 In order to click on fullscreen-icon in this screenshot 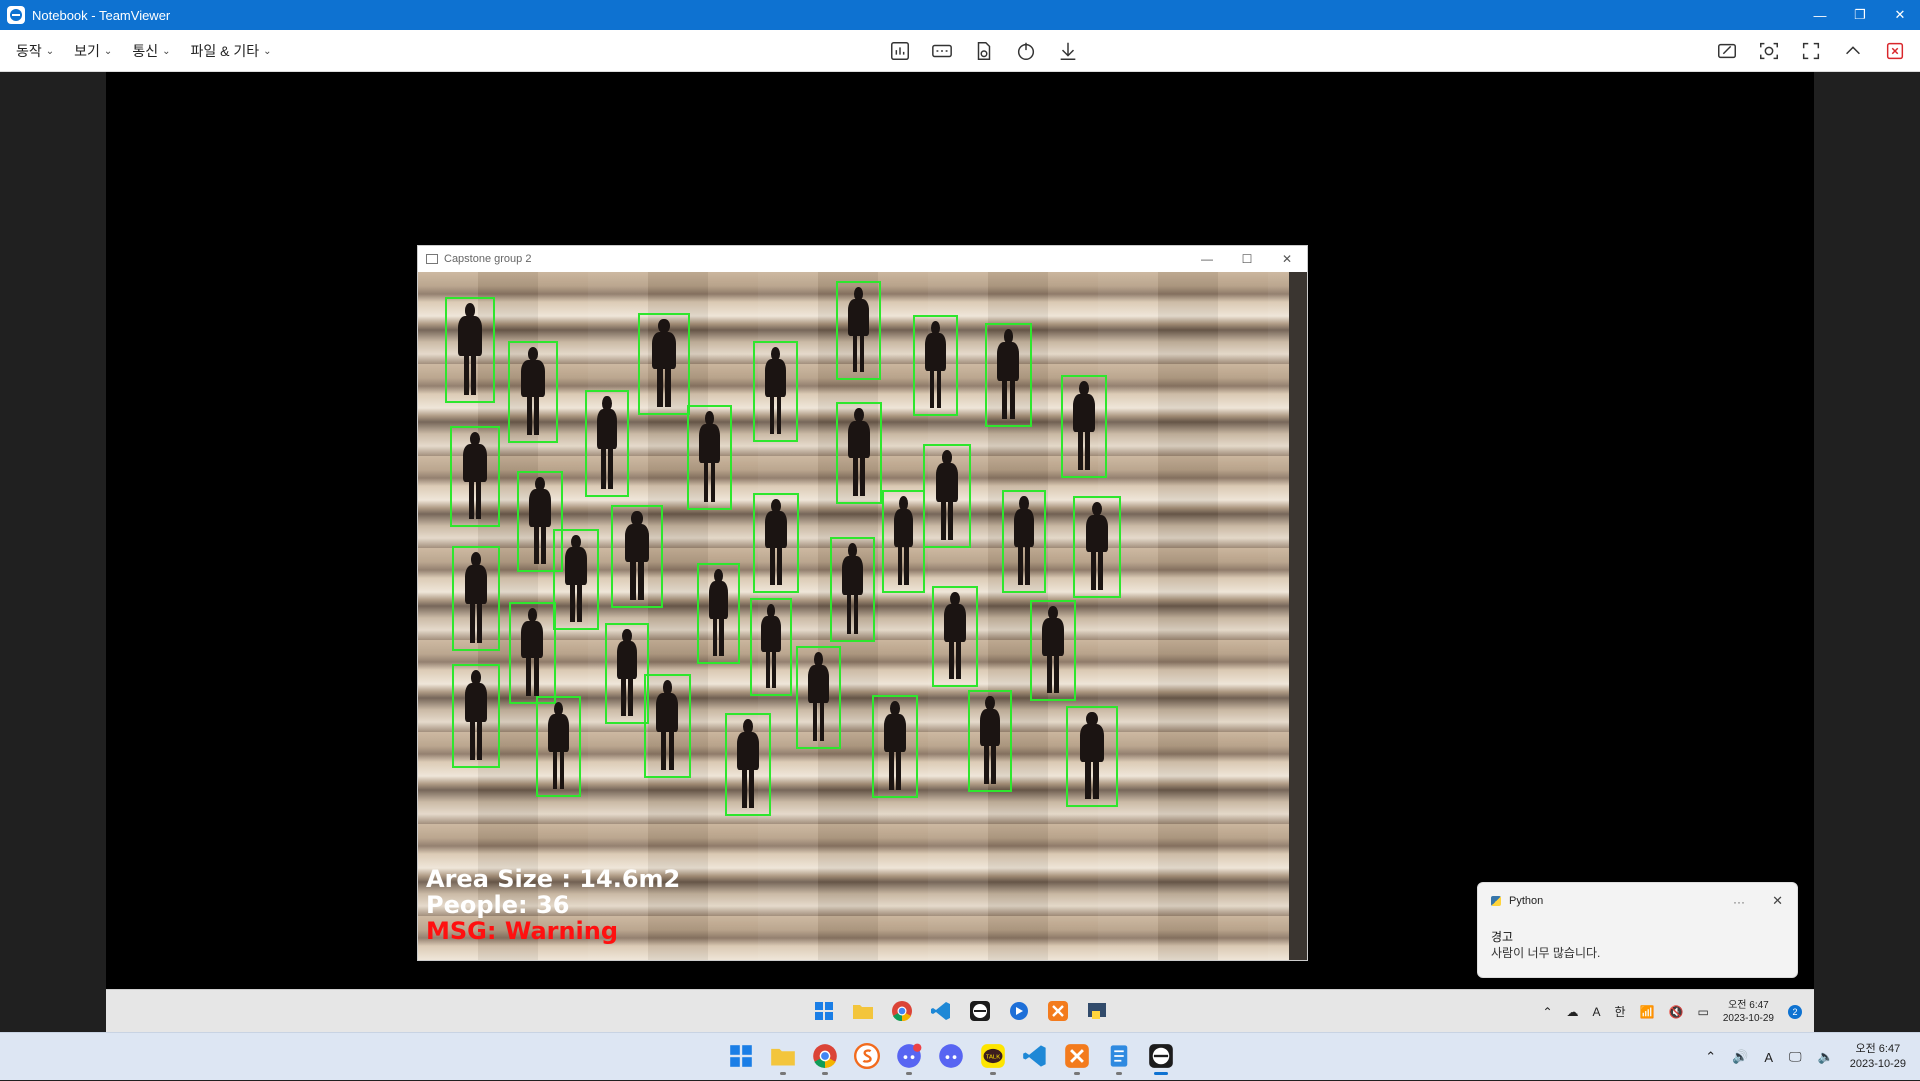, I will do `click(1811, 51)`.